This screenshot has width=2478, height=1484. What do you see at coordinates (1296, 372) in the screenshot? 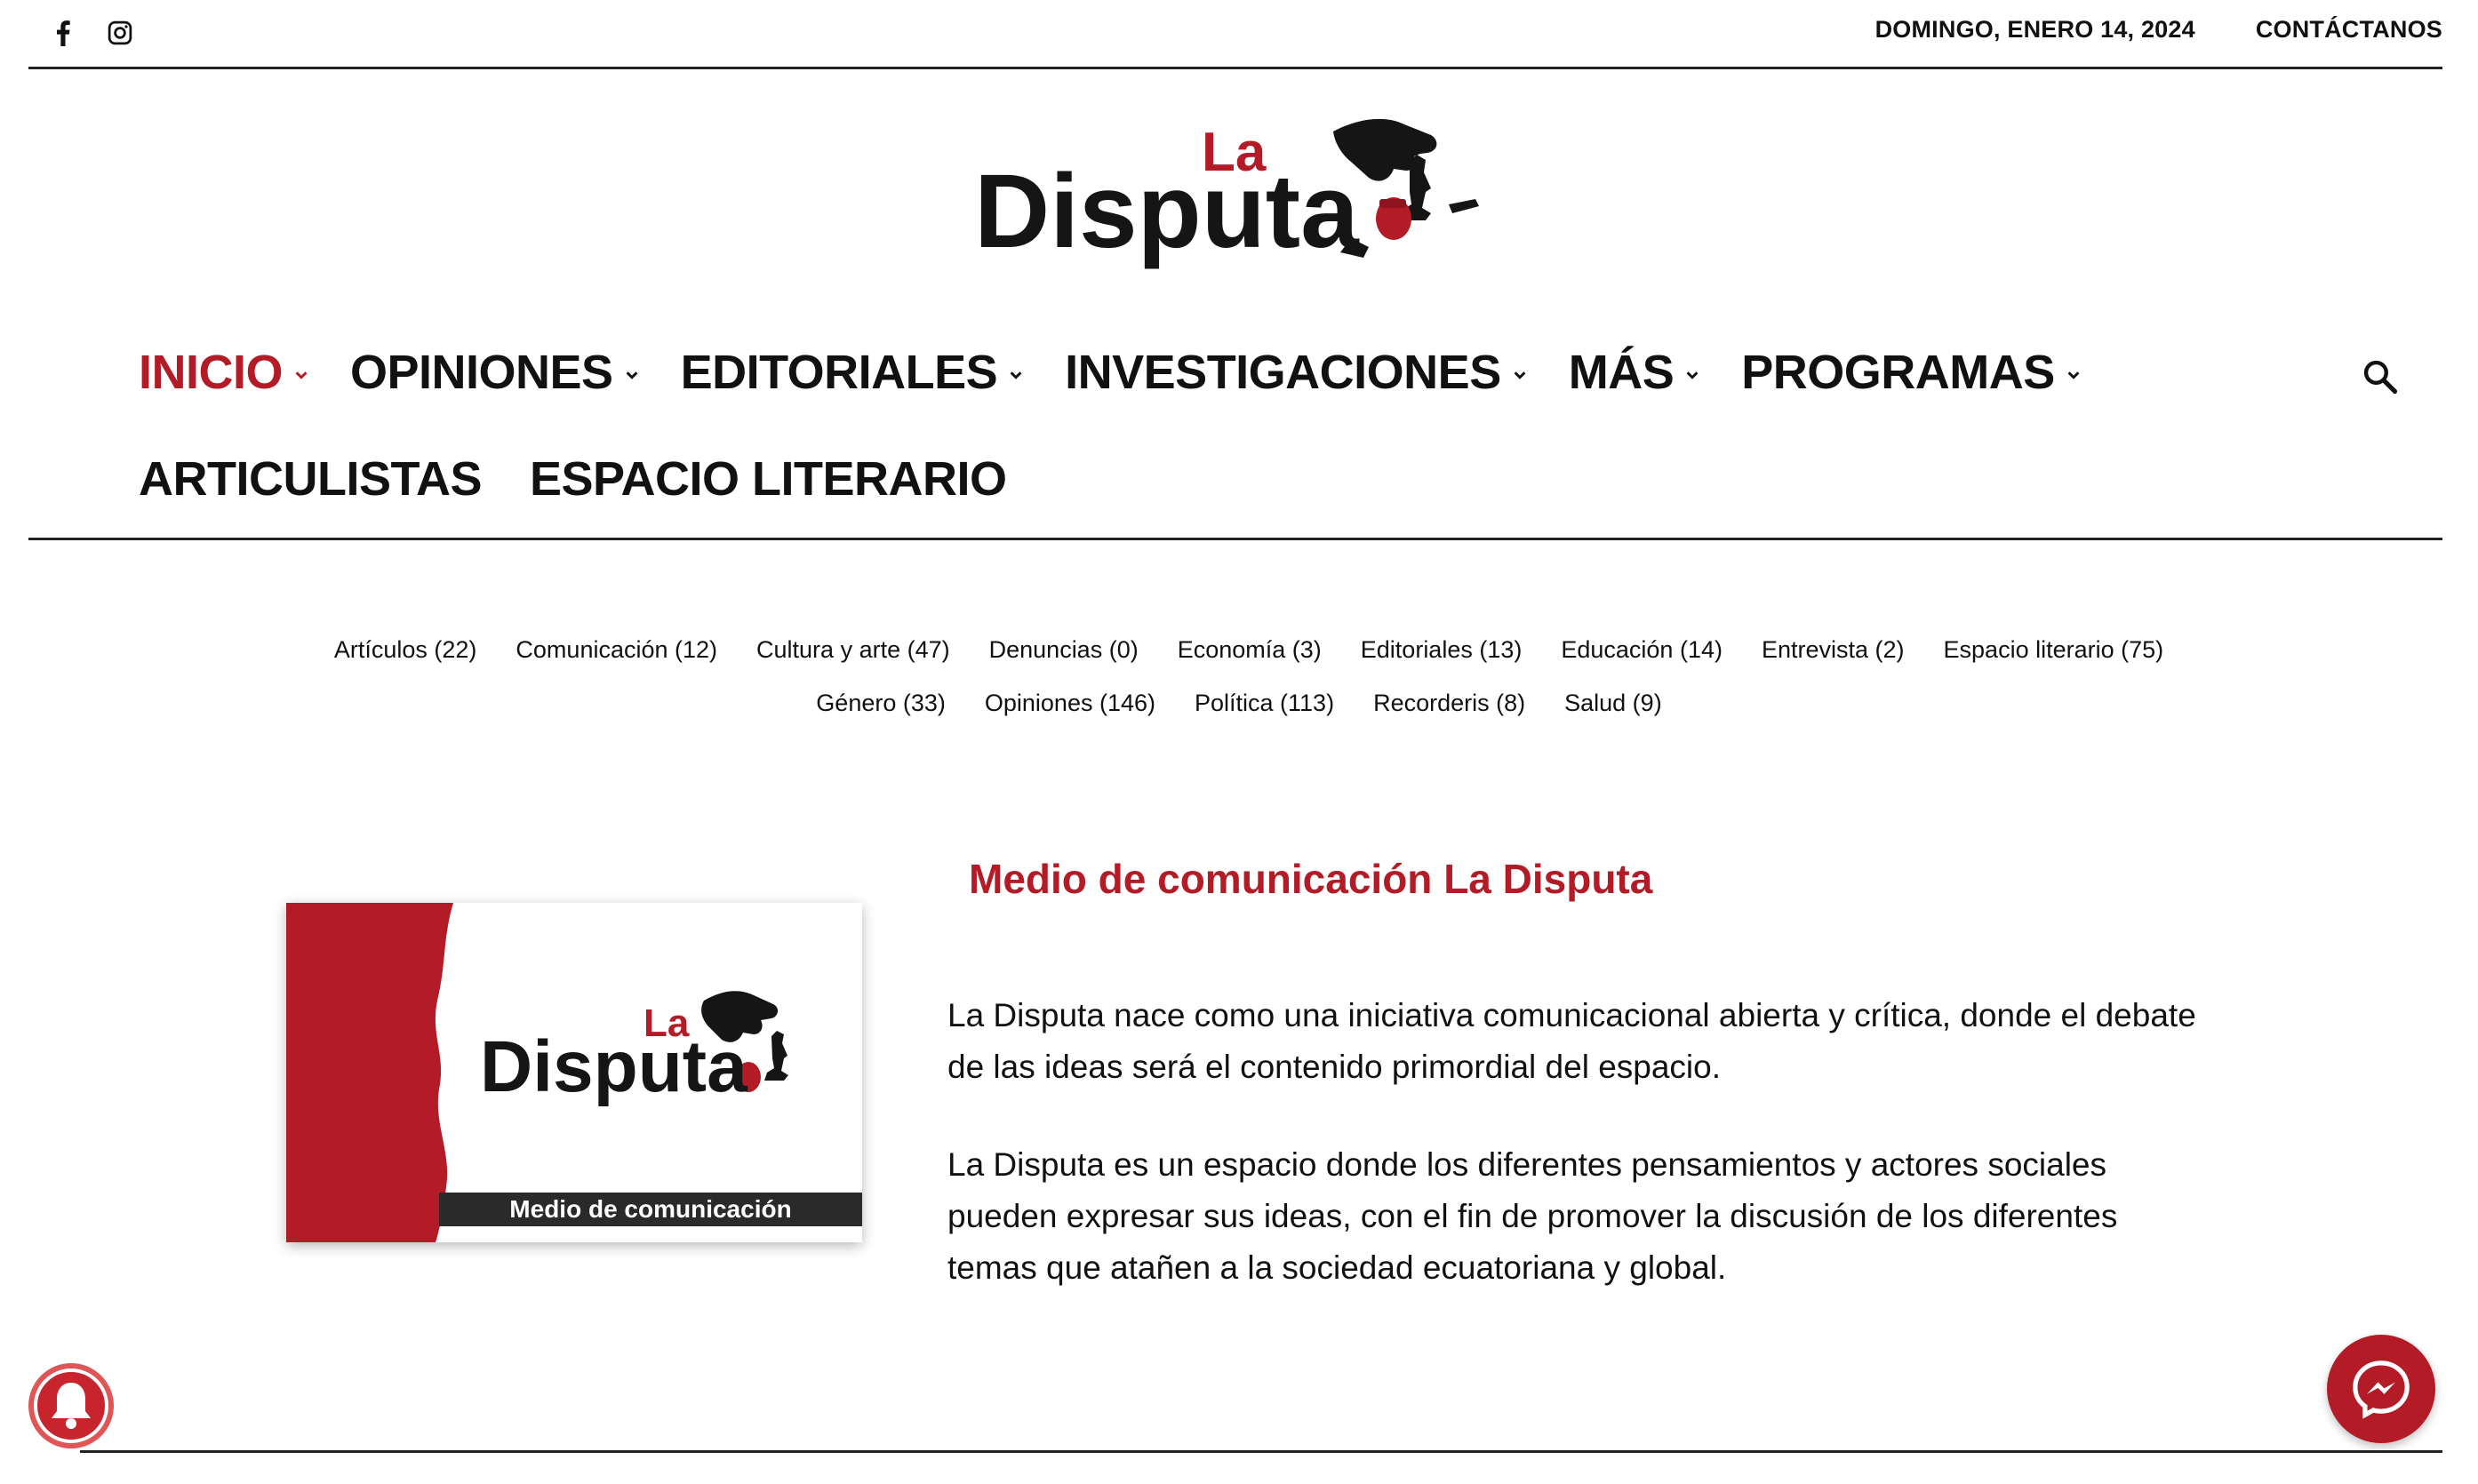
I see `nav-item-investigaciones: INVESTIGACIONES` at bounding box center [1296, 372].